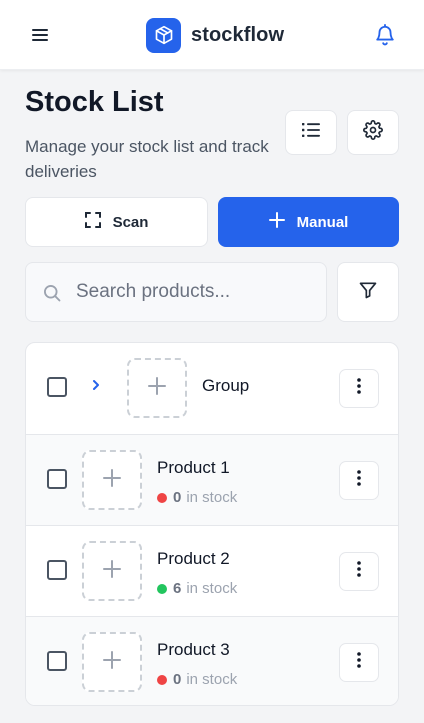  I want to click on gear-icon, so click(373, 132).